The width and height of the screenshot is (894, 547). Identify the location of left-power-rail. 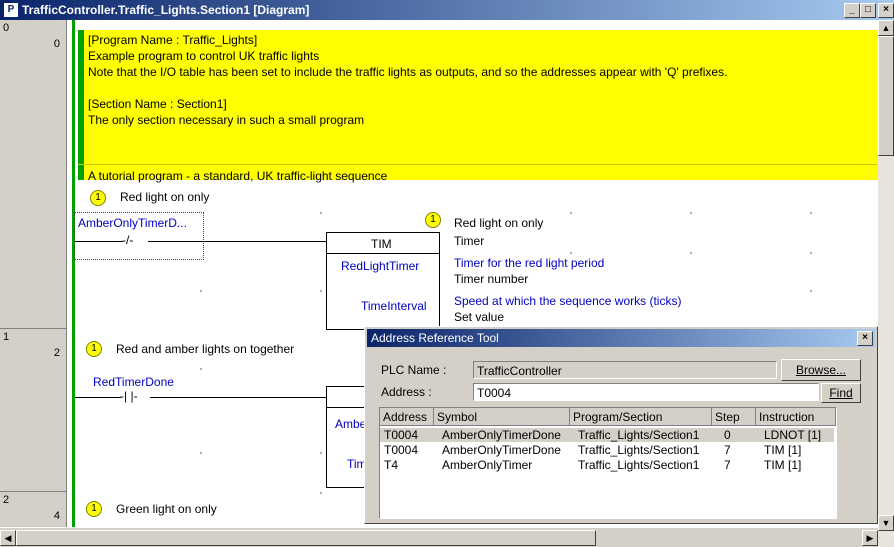
(73, 273).